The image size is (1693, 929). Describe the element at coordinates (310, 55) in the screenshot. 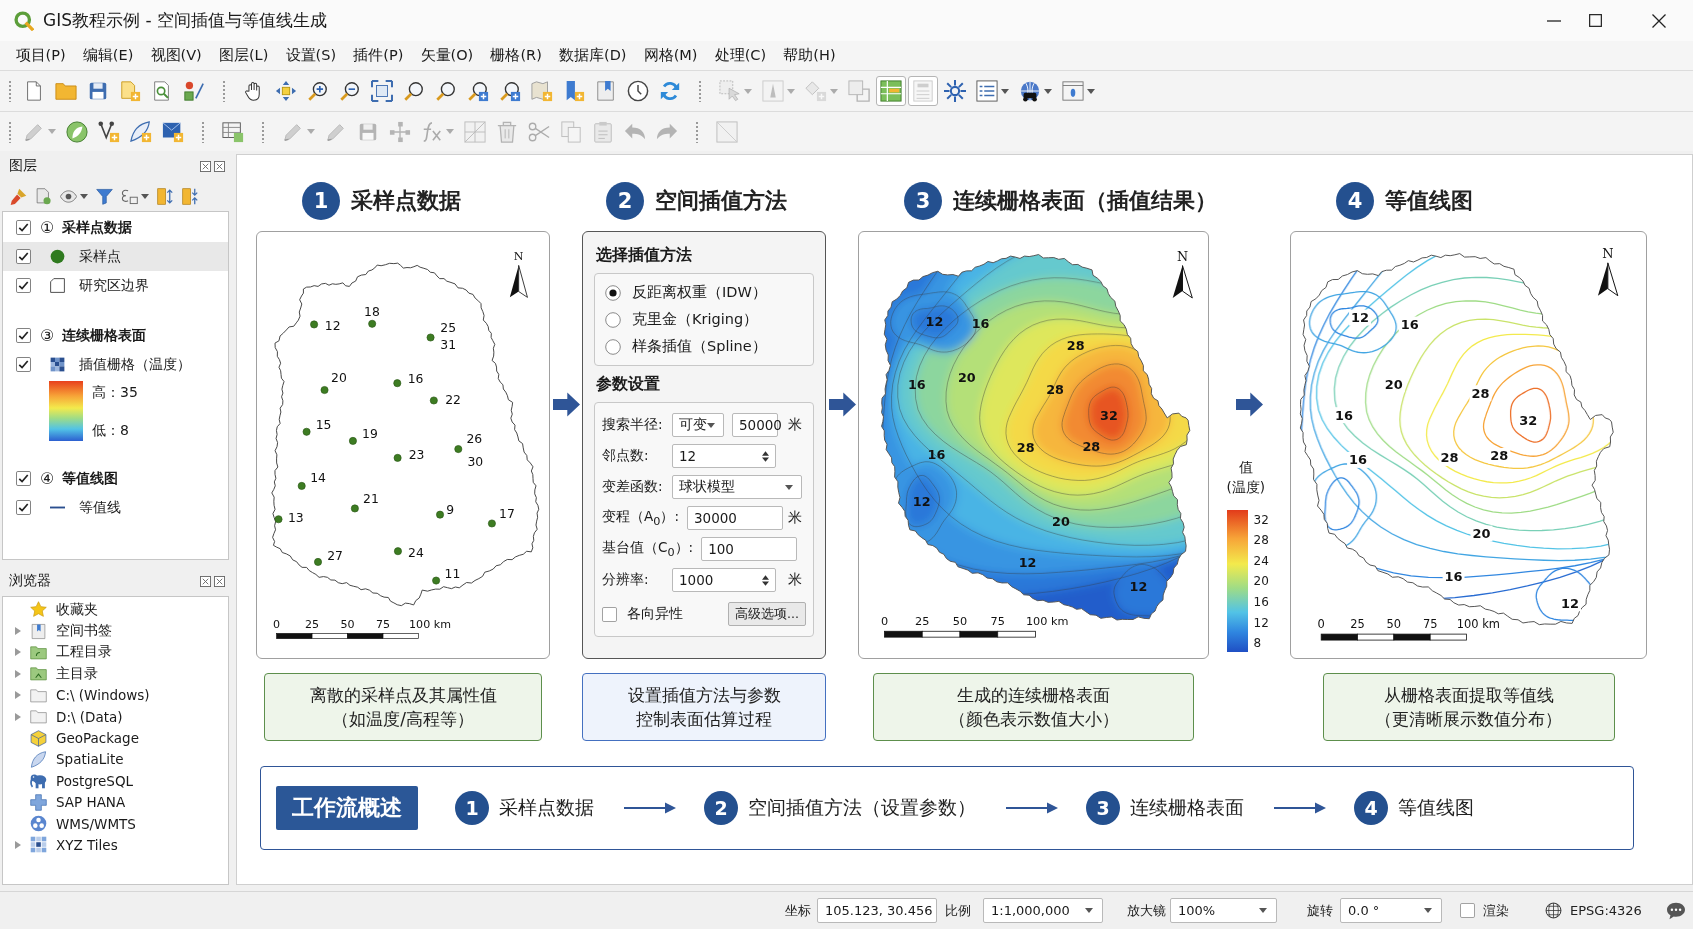

I see `menu-item: 设置(S)` at that location.